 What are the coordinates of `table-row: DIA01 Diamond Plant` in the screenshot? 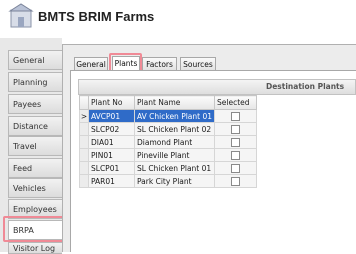 It's located at (168, 142).